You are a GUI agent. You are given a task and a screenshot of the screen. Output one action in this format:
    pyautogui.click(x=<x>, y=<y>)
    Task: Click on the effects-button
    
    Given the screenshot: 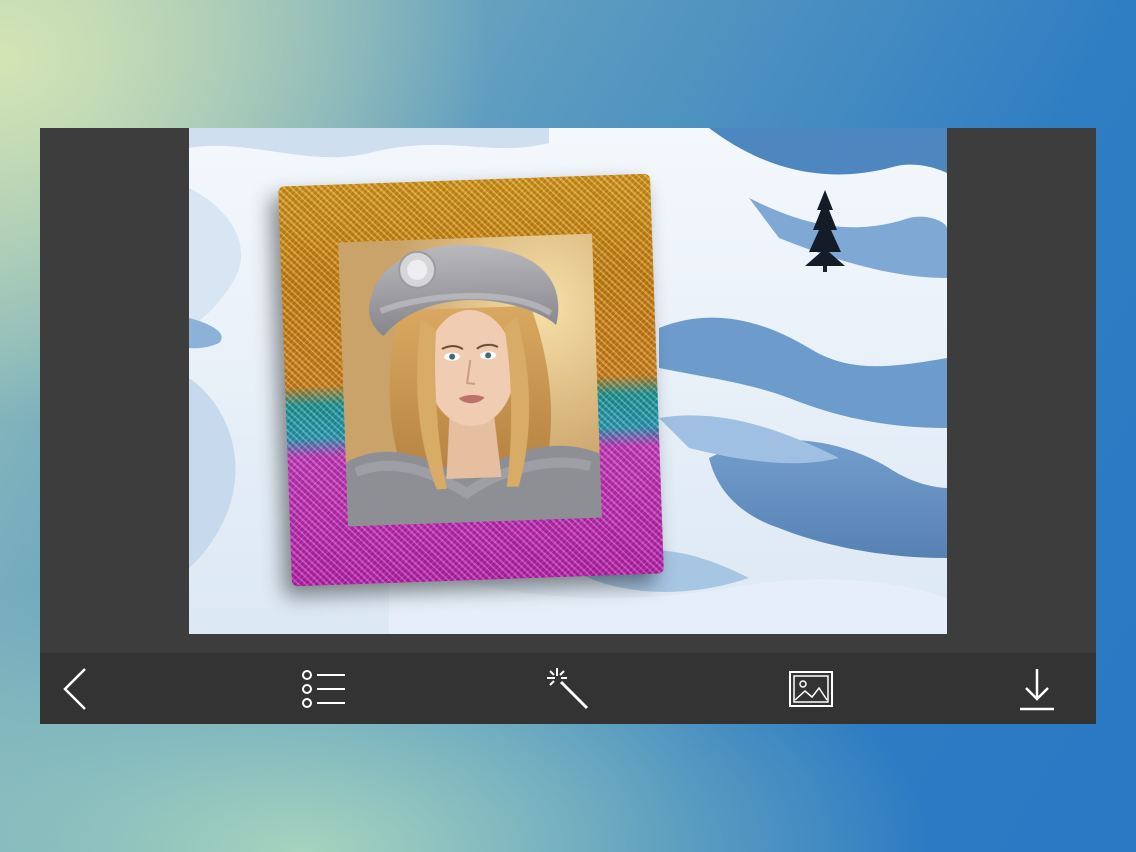 What is the action you would take?
    pyautogui.click(x=568, y=688)
    